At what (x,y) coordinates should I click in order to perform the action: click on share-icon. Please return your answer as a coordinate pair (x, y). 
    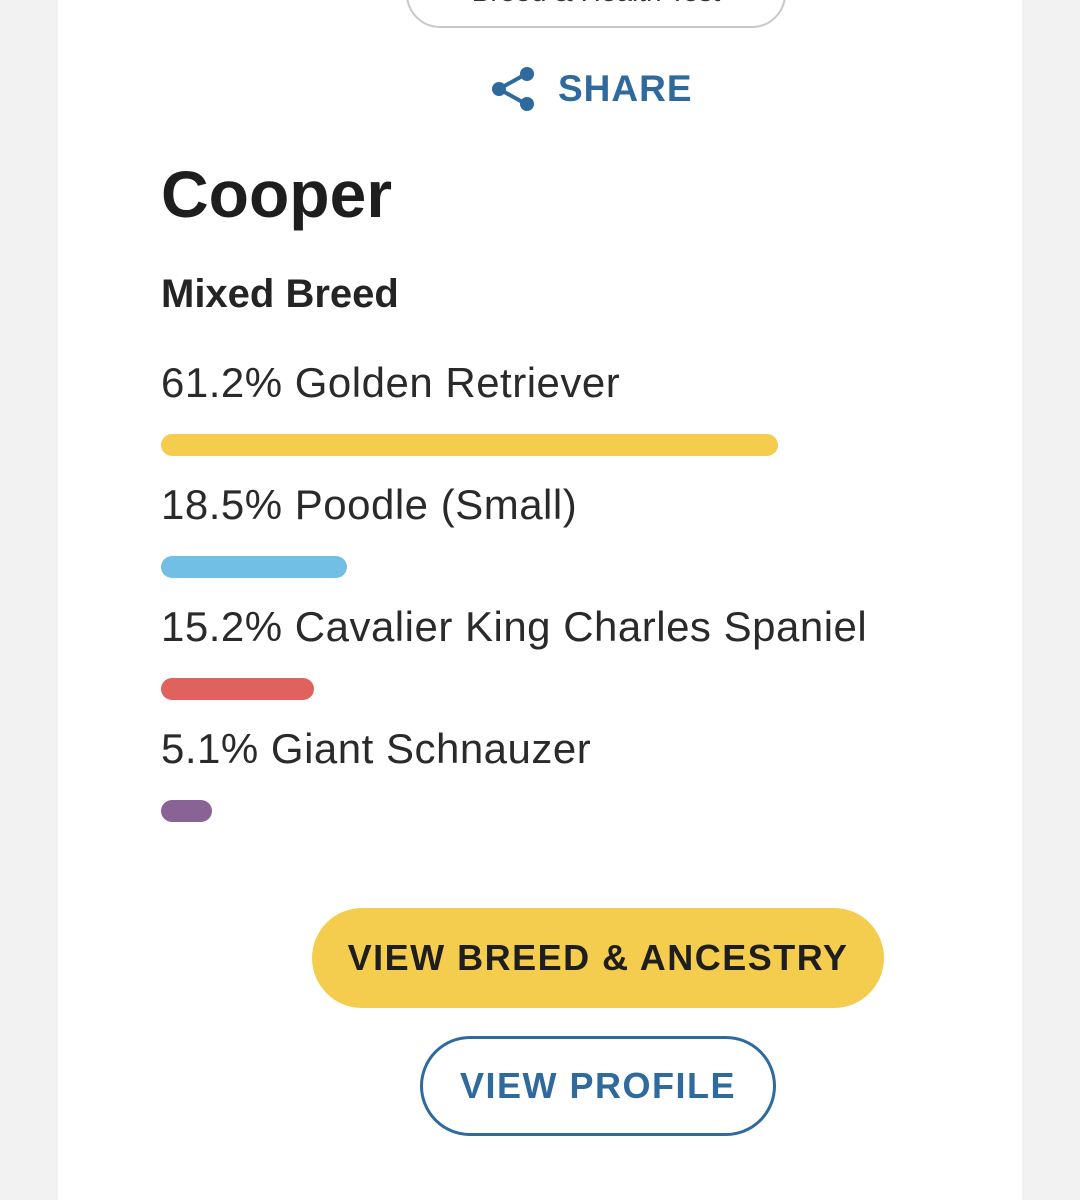
    Looking at the image, I should click on (513, 89).